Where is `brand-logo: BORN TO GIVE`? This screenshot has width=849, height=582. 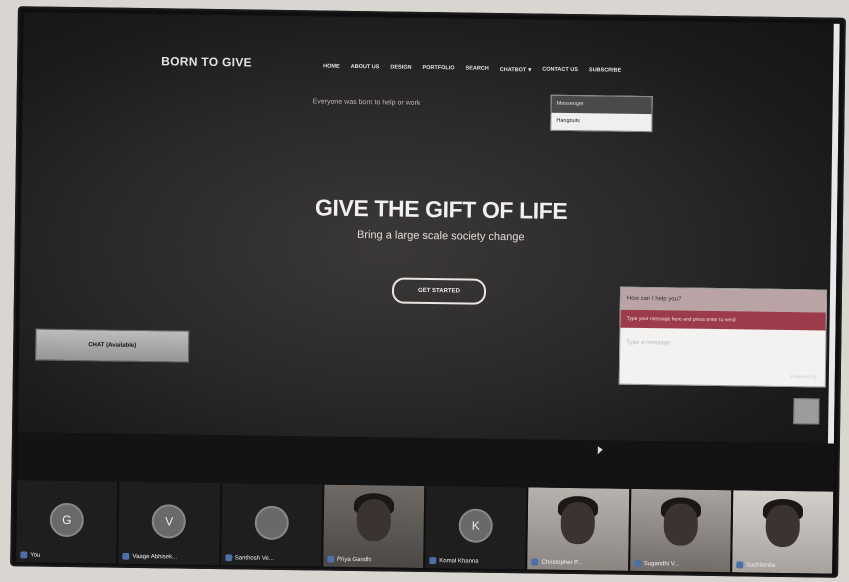 brand-logo: BORN TO GIVE is located at coordinates (206, 61).